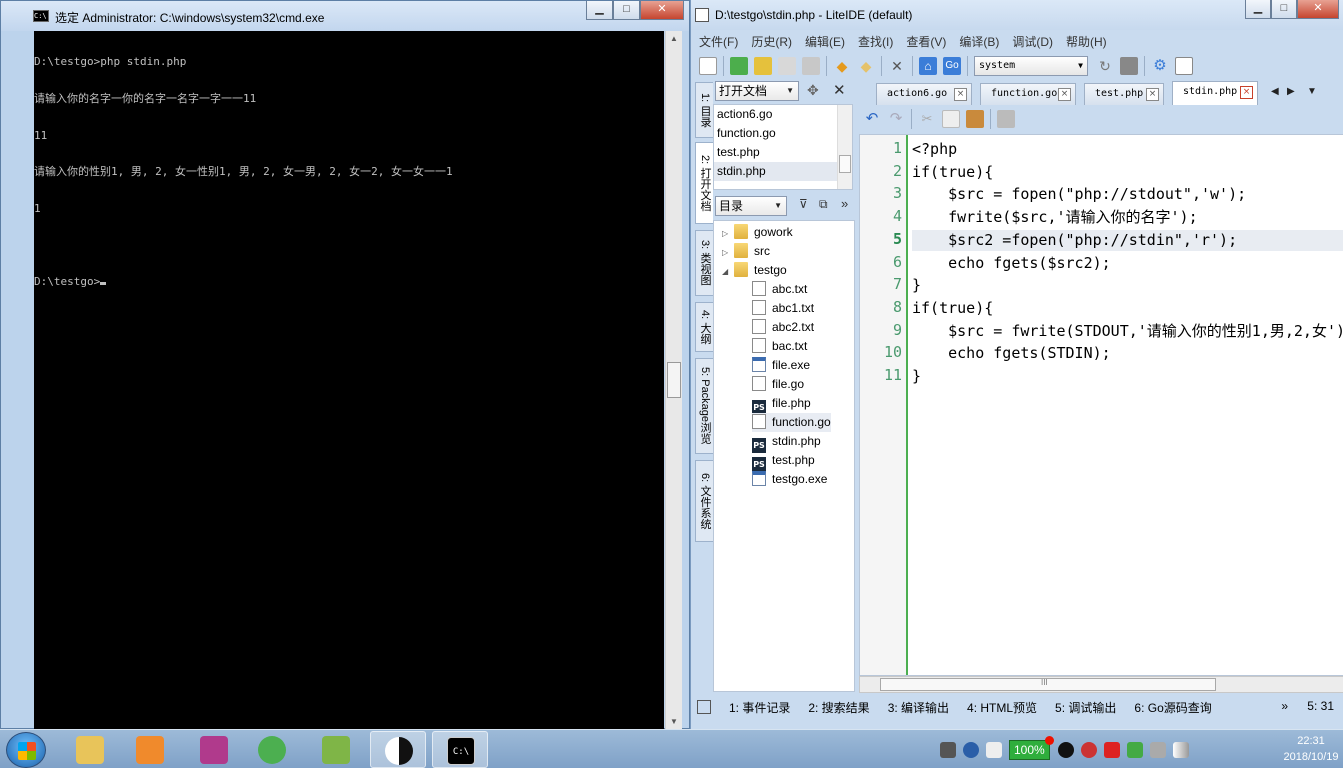 The width and height of the screenshot is (1343, 768). Describe the element at coordinates (1127, 217) in the screenshot. I see `code-line: fwrite($src,'请输入你的名字');` at that location.